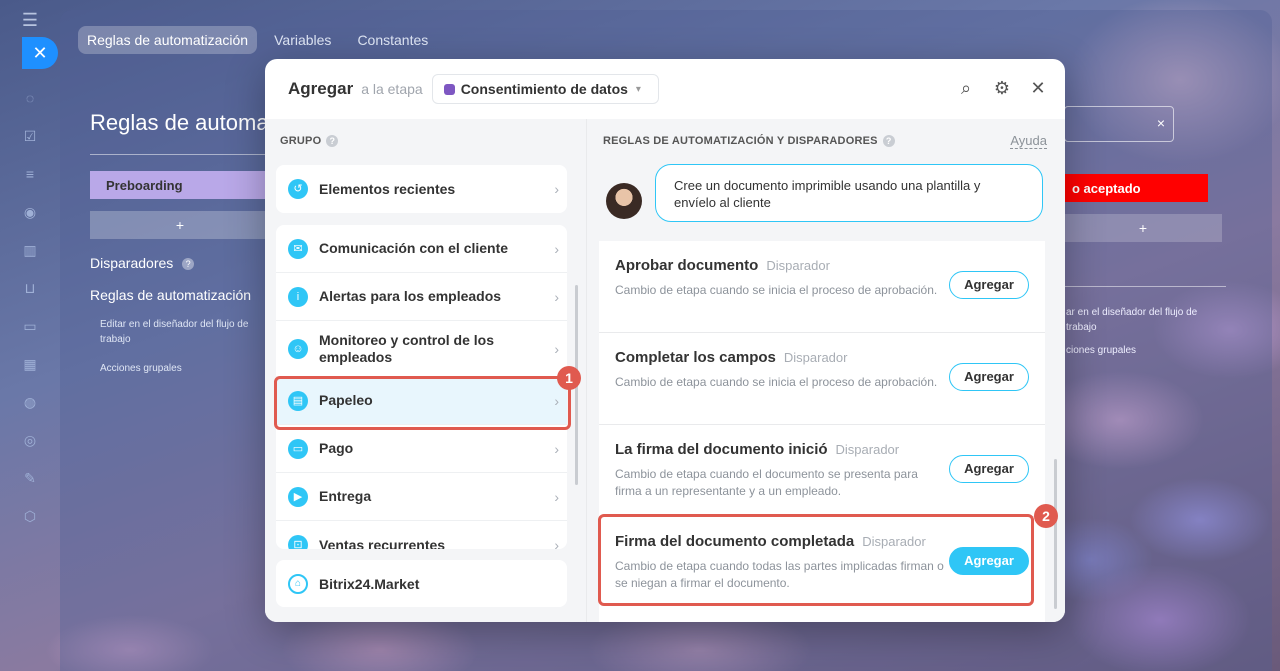  What do you see at coordinates (638, 89) in the screenshot?
I see `chevron-down-icon: ▾` at bounding box center [638, 89].